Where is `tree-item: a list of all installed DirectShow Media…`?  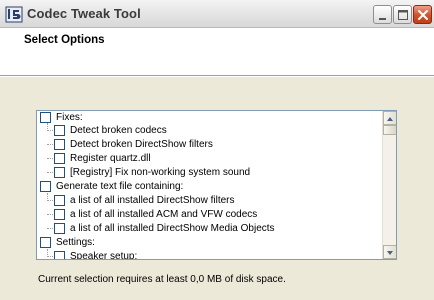 tree-item: a list of all installed DirectShow Media… is located at coordinates (164, 228).